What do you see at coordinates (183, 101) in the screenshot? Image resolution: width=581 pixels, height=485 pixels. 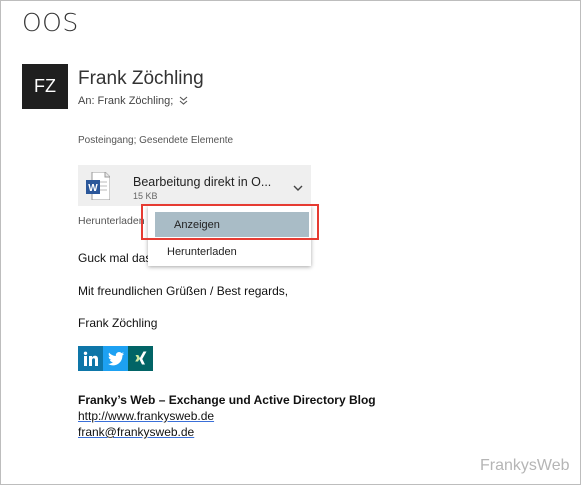 I see `expand-recipients-icon` at bounding box center [183, 101].